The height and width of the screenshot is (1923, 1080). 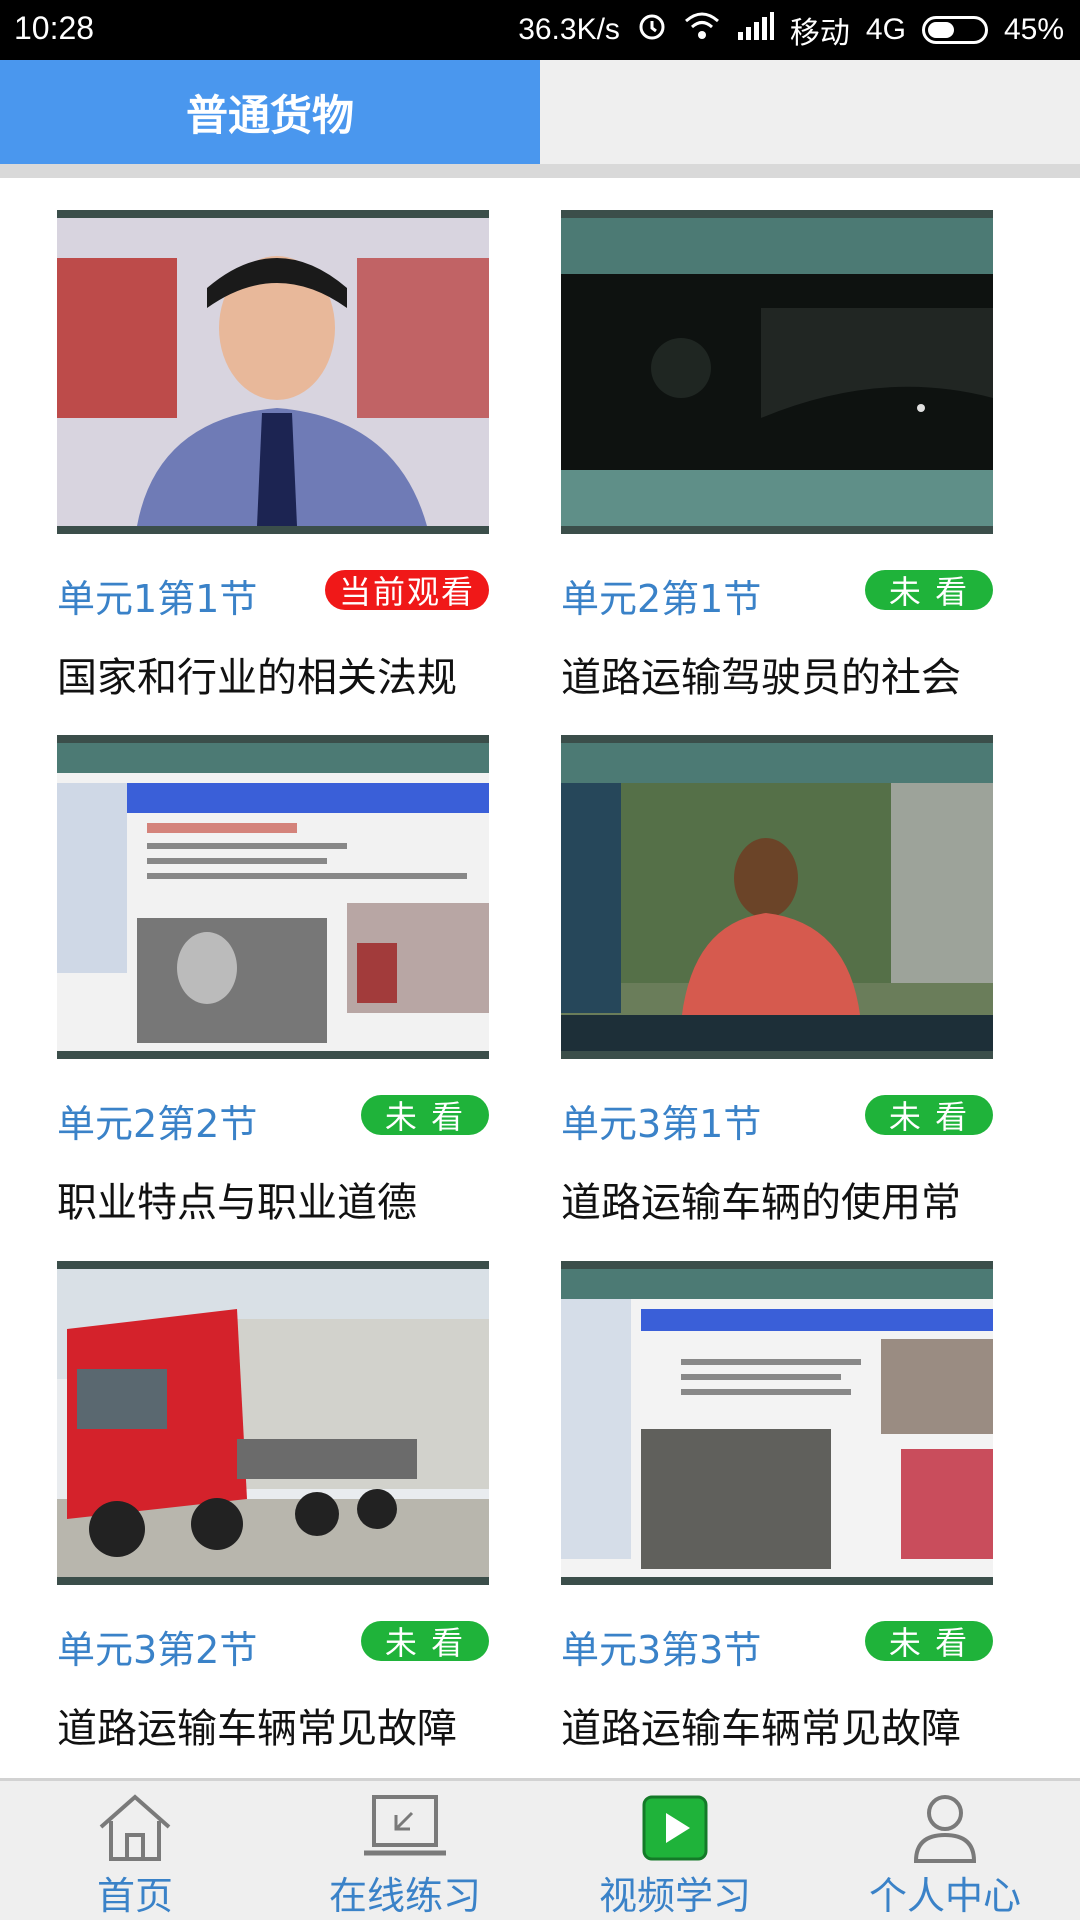 I want to click on nav-video-learning: 视频学习, so click(x=675, y=1852).